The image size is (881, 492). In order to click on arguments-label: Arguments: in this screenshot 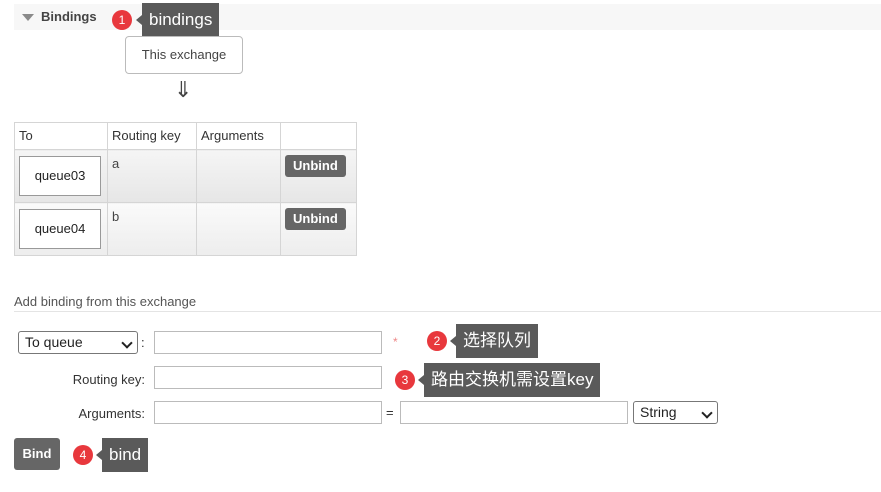, I will do `click(111, 413)`.